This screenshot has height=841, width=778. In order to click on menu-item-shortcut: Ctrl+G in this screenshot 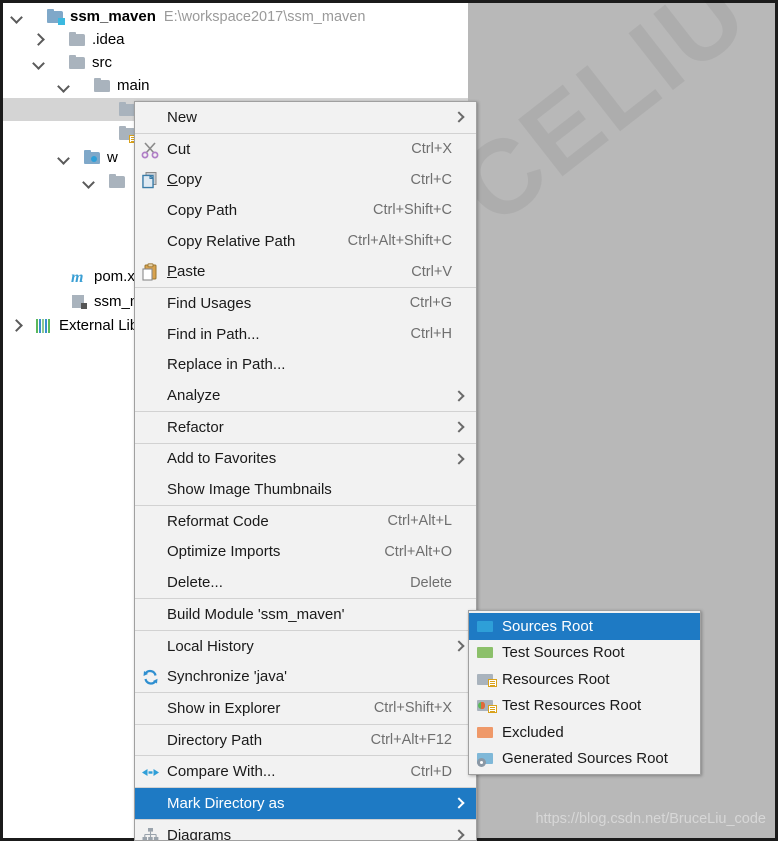, I will do `click(430, 303)`.